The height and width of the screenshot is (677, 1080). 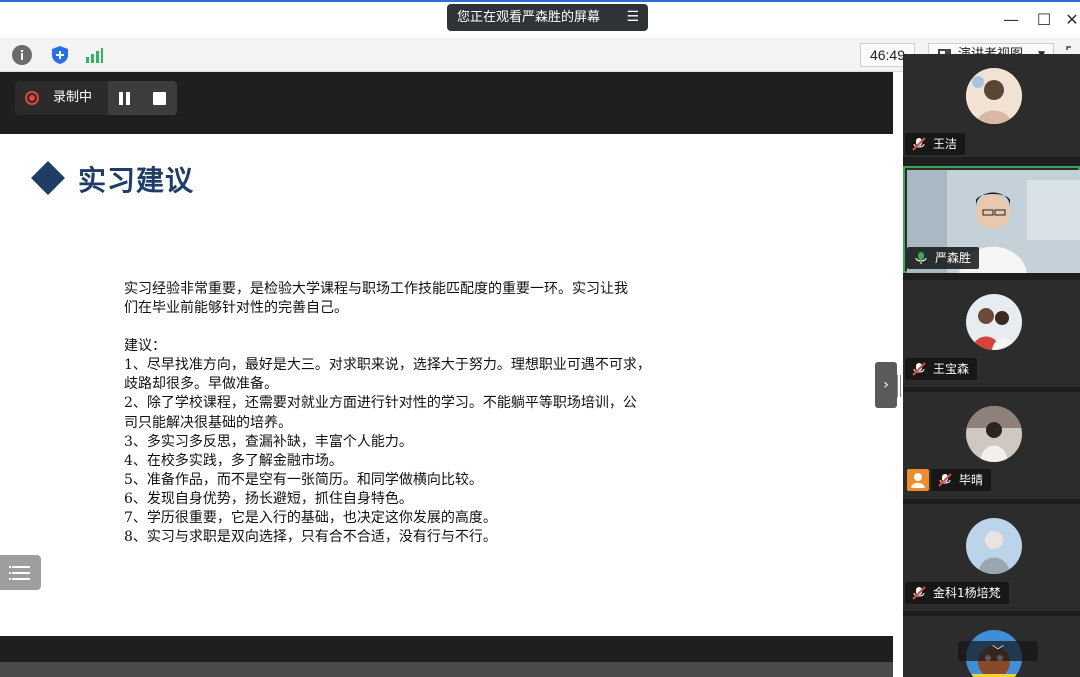 I want to click on mic-active-icon, so click(x=921, y=258).